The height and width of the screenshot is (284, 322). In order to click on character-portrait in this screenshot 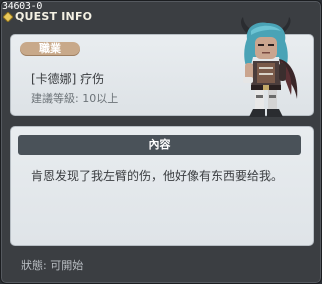, I will do `click(269, 67)`.